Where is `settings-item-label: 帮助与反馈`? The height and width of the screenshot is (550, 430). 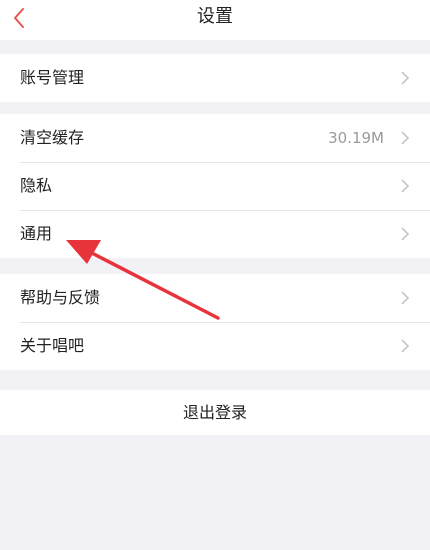
settings-item-label: 帮助与反馈 is located at coordinates (60, 297).